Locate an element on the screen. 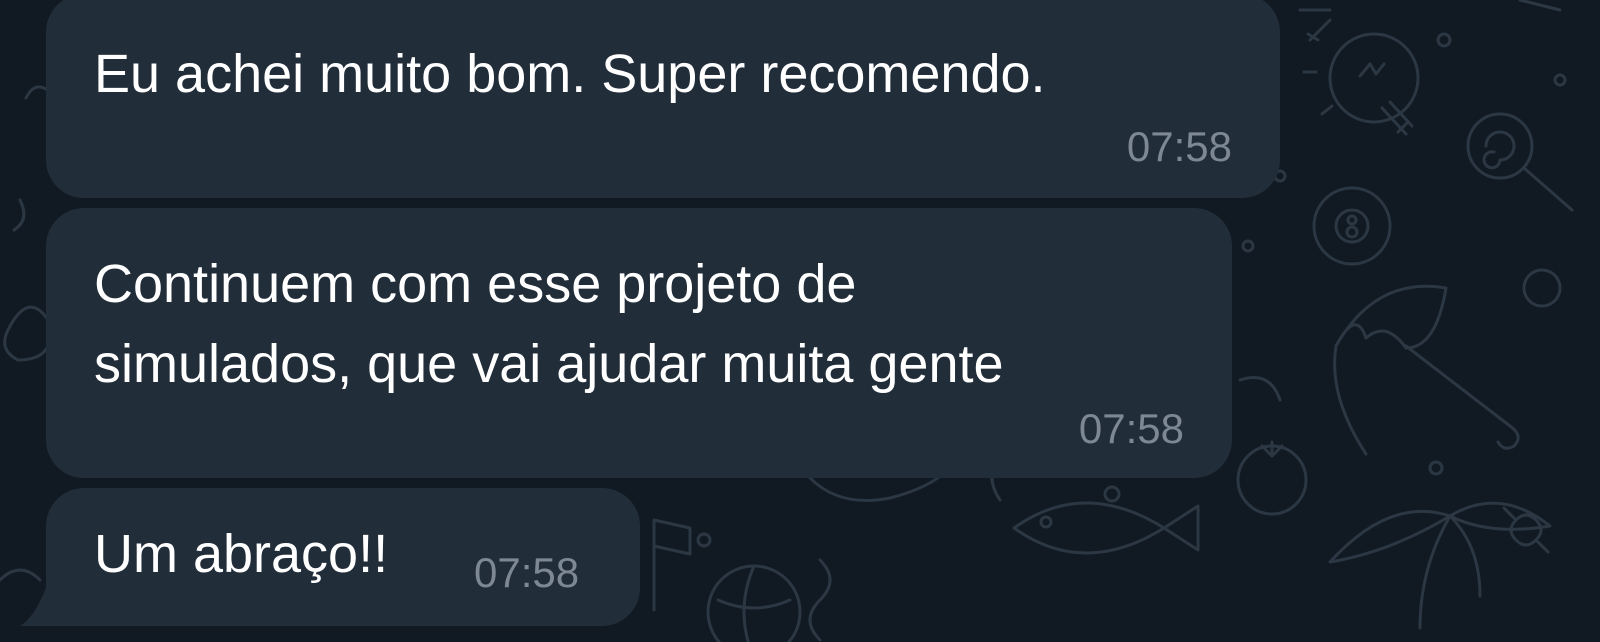  message-bubble: Um abraço!! 07:58 is located at coordinates (343, 557).